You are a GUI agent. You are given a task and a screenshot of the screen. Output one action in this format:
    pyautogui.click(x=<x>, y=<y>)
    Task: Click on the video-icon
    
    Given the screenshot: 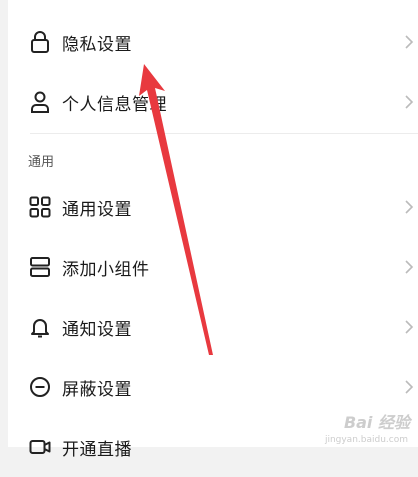 What is the action you would take?
    pyautogui.click(x=40, y=447)
    